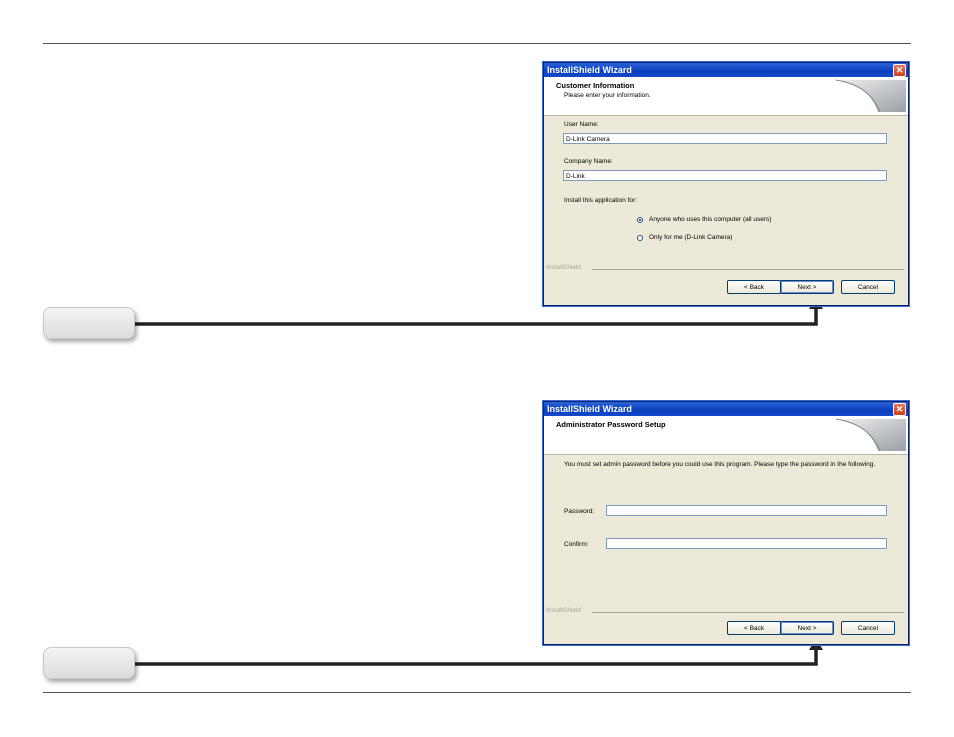 The height and width of the screenshot is (737, 954). What do you see at coordinates (726, 435) in the screenshot?
I see `wizard-header: Administrator Password Setup` at bounding box center [726, 435].